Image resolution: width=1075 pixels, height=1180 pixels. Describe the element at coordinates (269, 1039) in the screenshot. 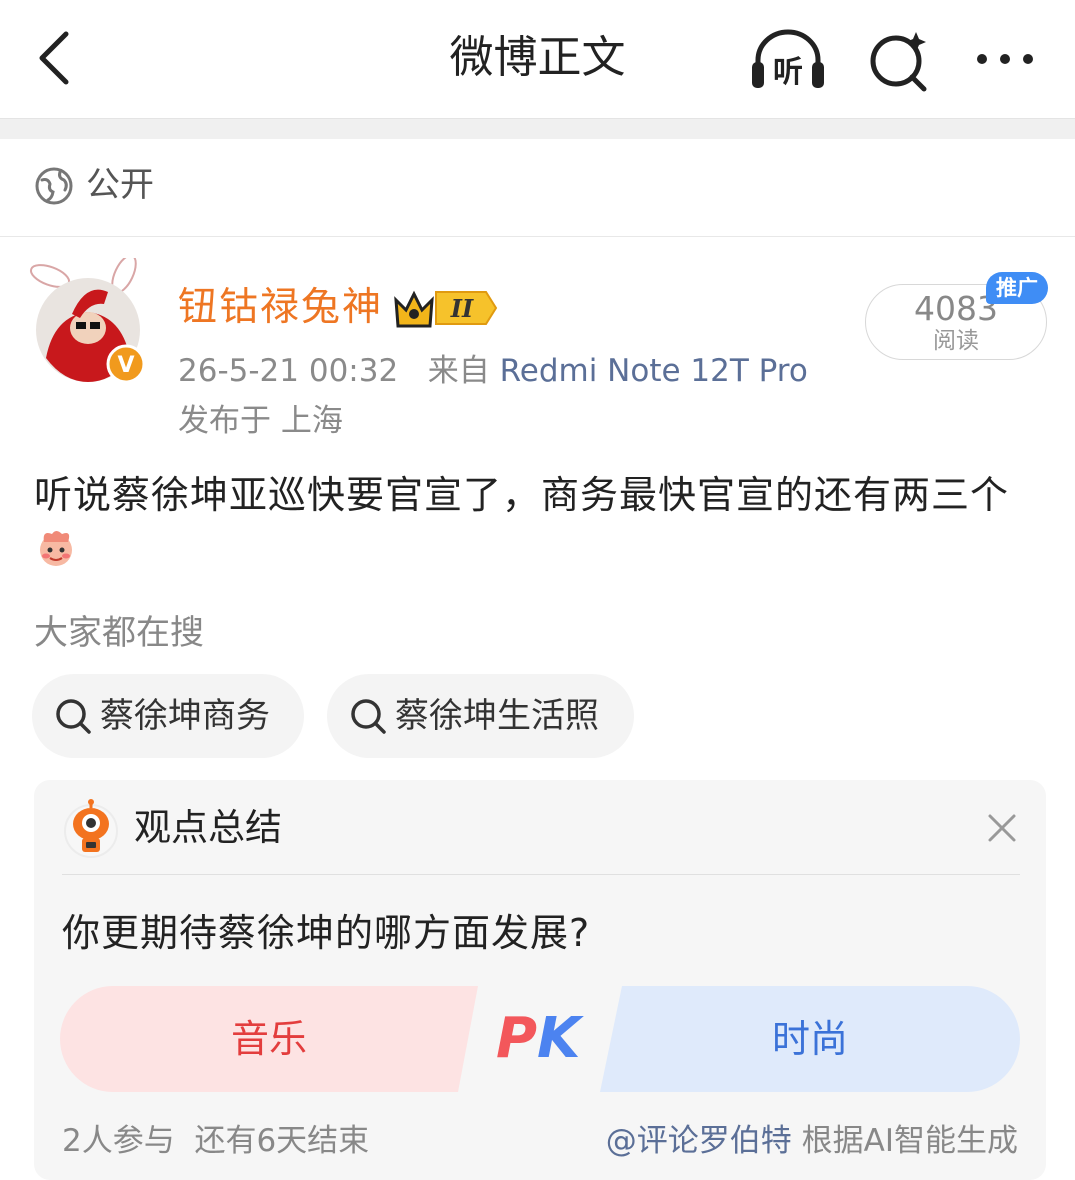

I see `vote-option-music: 音乐` at that location.